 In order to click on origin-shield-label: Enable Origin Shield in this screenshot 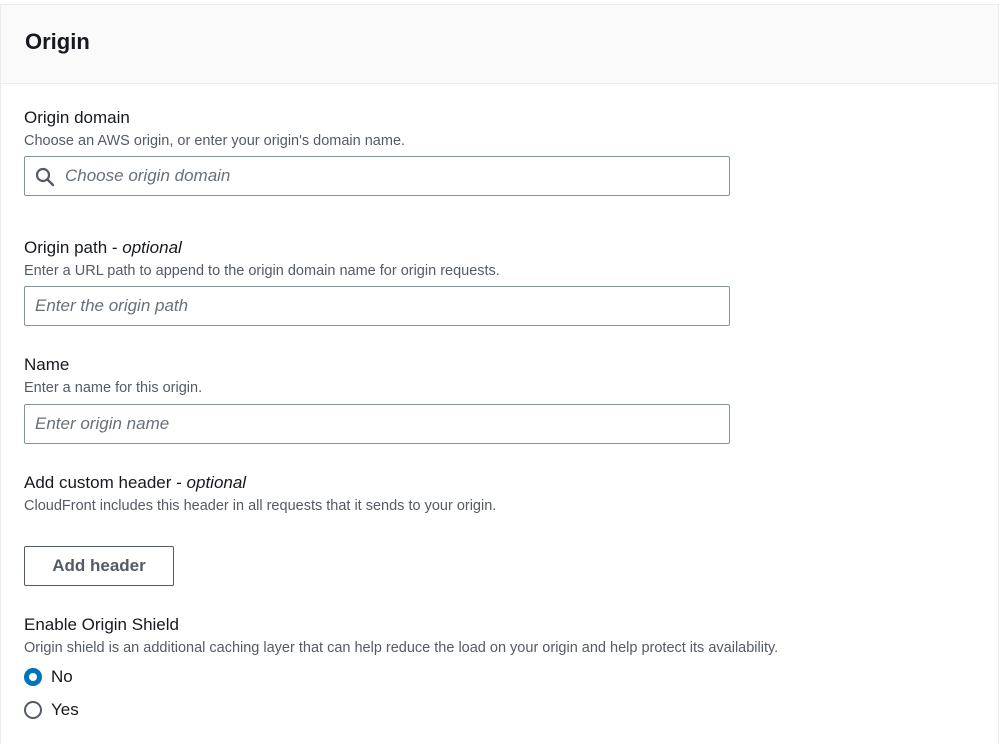, I will do `click(101, 624)`.